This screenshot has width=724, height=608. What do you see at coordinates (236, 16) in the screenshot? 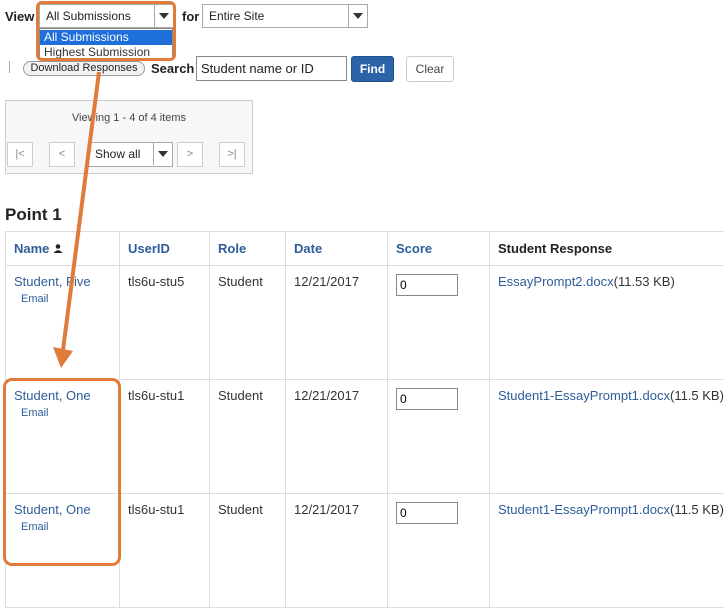
I see `scope-select-value: Entire Site` at bounding box center [236, 16].